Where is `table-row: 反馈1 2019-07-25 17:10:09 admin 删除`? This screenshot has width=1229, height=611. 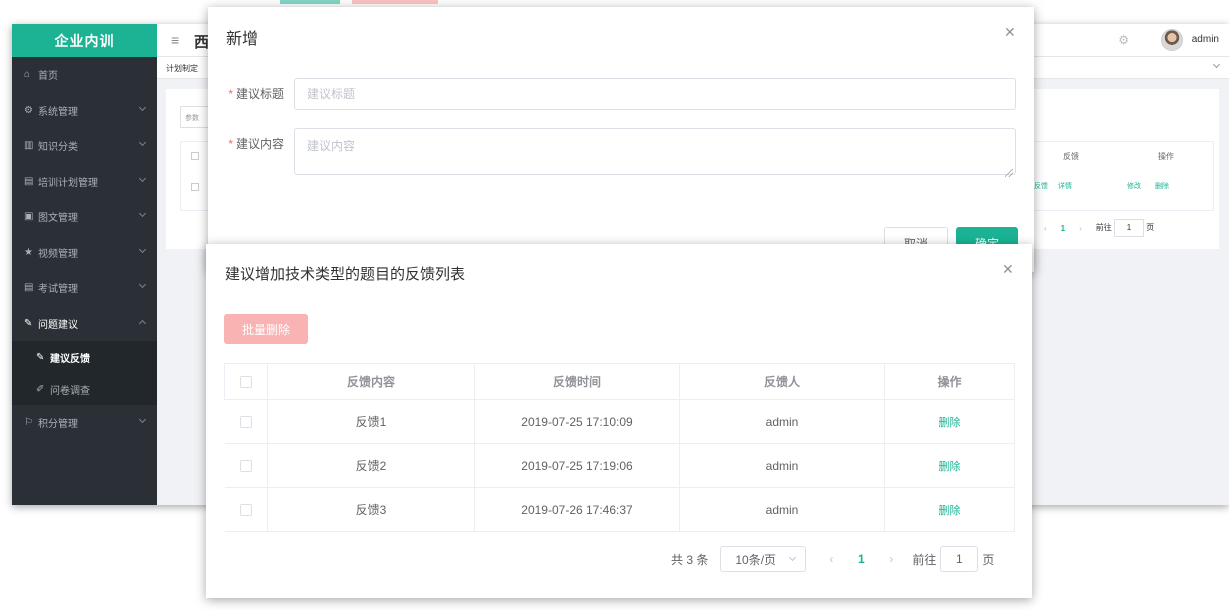
table-row: 反馈1 2019-07-25 17:10:09 admin 删除 is located at coordinates (619, 421).